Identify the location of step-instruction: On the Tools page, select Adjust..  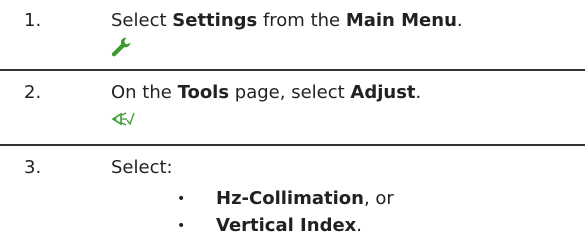
(266, 92).